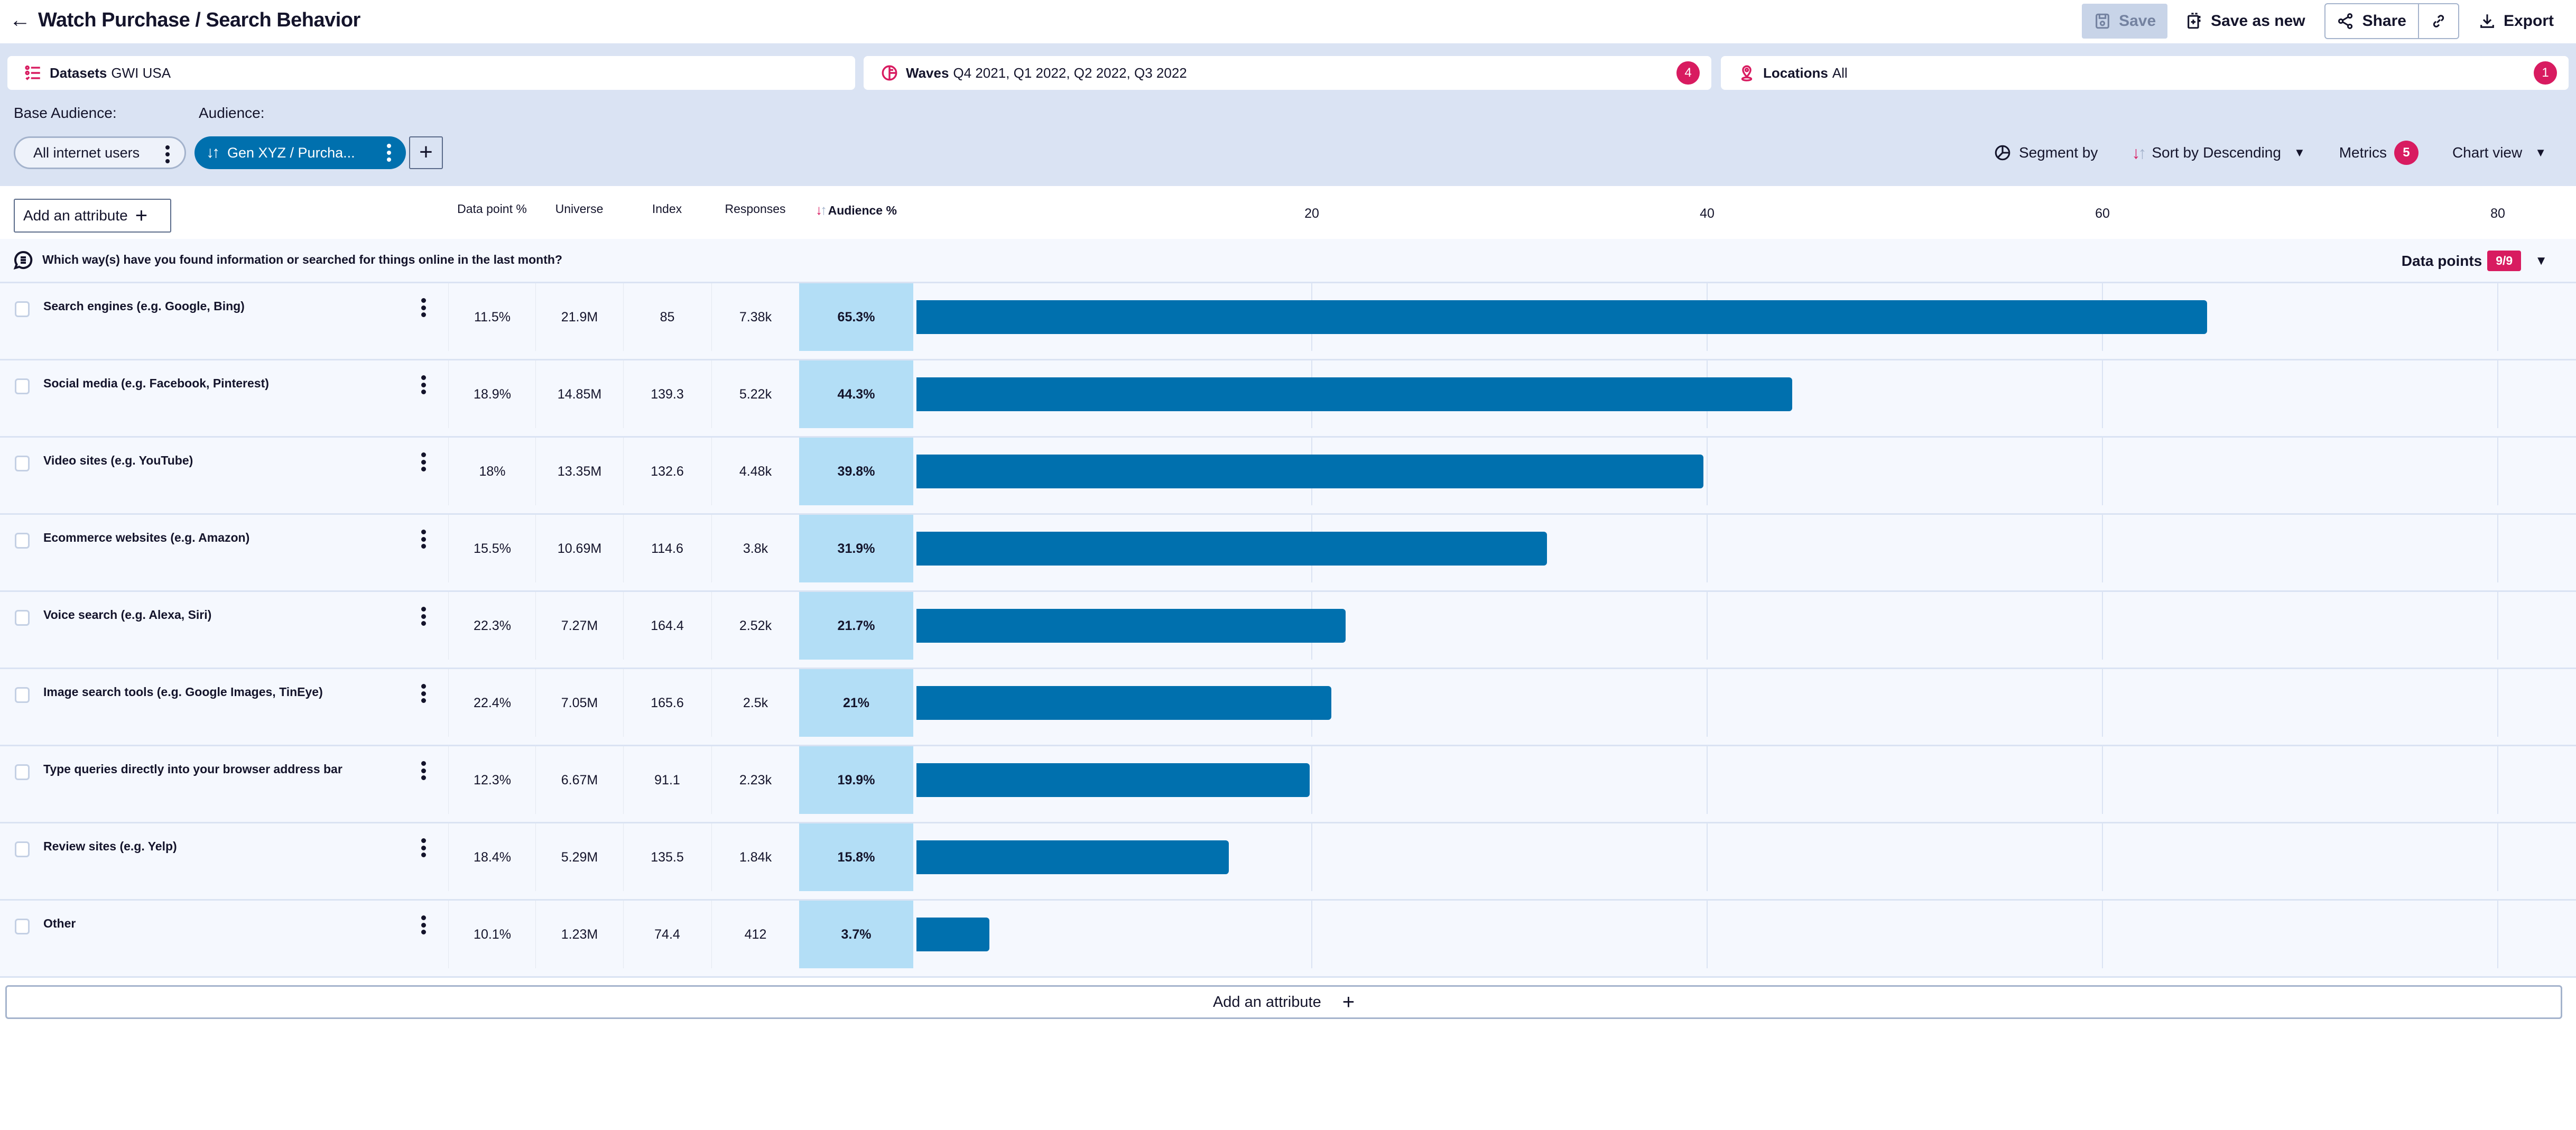  Describe the element at coordinates (59, 923) in the screenshot. I see `row-label: Other` at that location.